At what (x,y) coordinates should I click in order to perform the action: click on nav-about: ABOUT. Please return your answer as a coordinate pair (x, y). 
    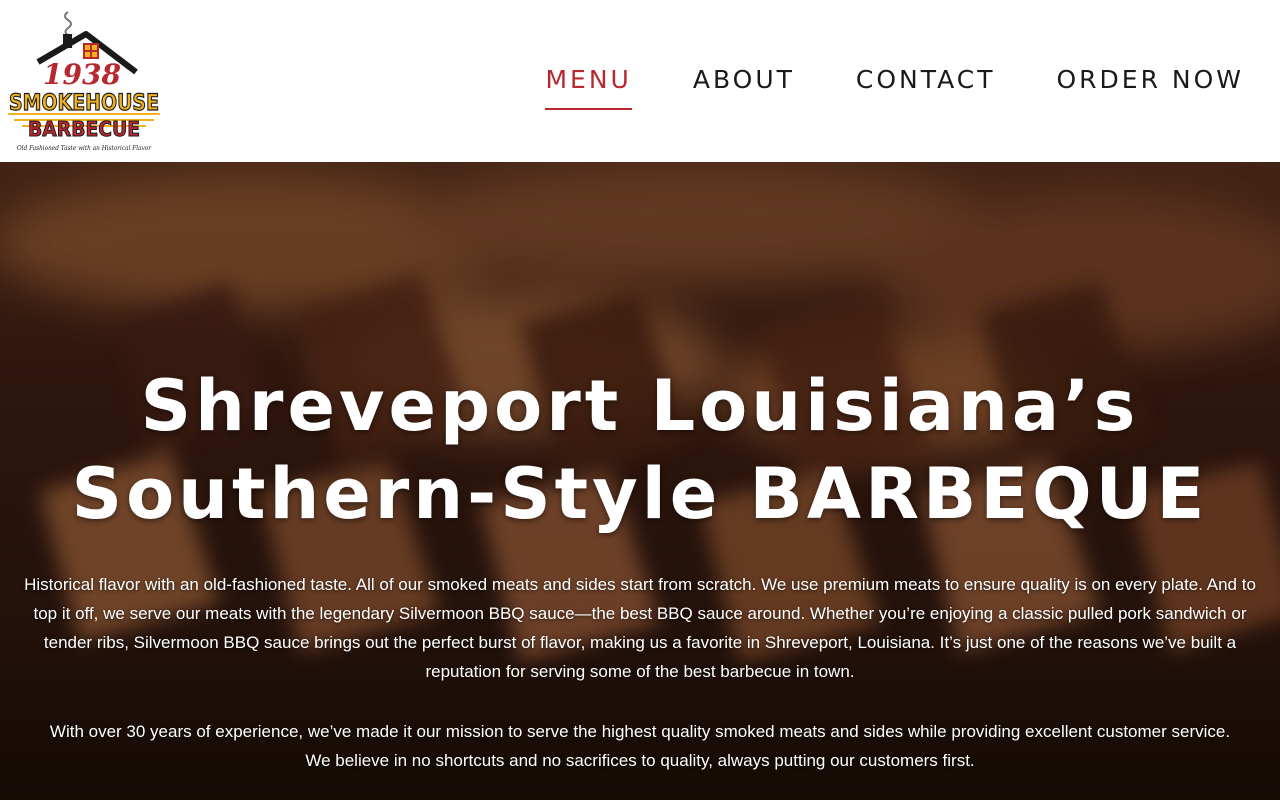
    Looking at the image, I should click on (744, 86).